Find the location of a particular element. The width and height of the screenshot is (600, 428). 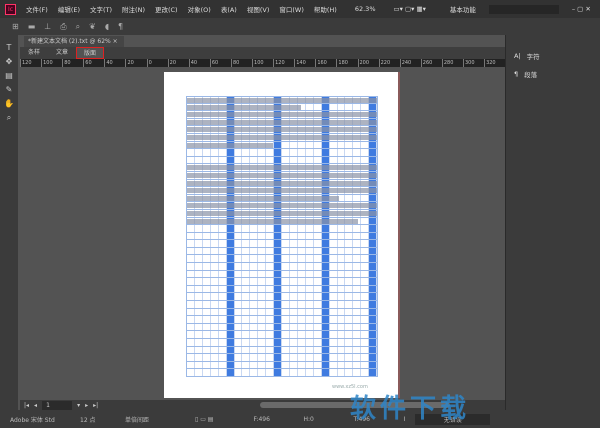

page-dropdown-icon: ▾ is located at coordinates (78, 405).